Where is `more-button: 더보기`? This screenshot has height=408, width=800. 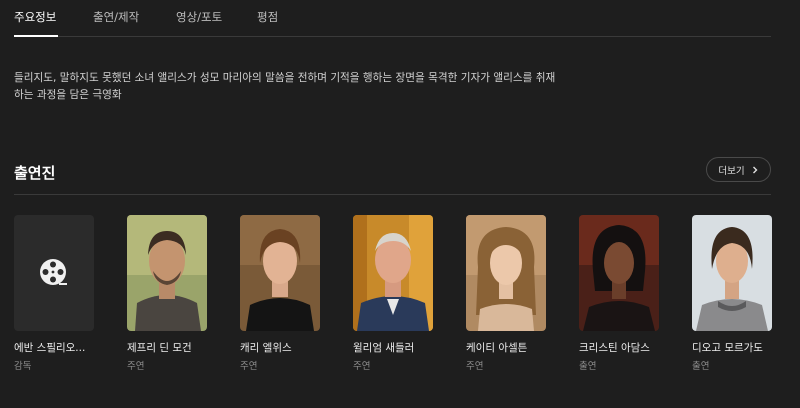 more-button: 더보기 is located at coordinates (738, 169).